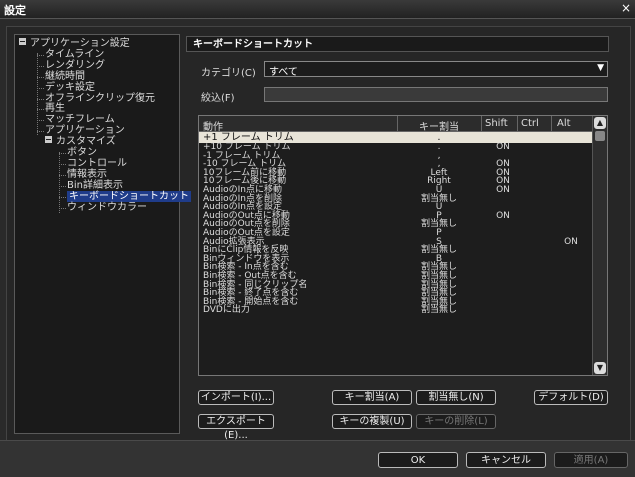 This screenshot has height=477, width=635. I want to click on tree-item-label: オフラインクリップ復元, so click(100, 98).